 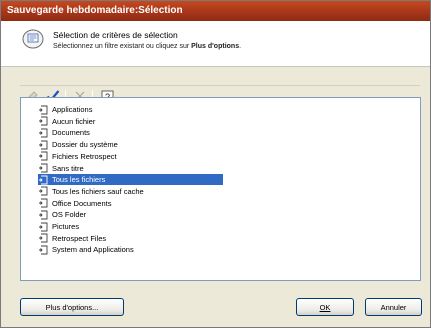 I want to click on list-item-label: Aucun fichier, so click(x=74, y=121).